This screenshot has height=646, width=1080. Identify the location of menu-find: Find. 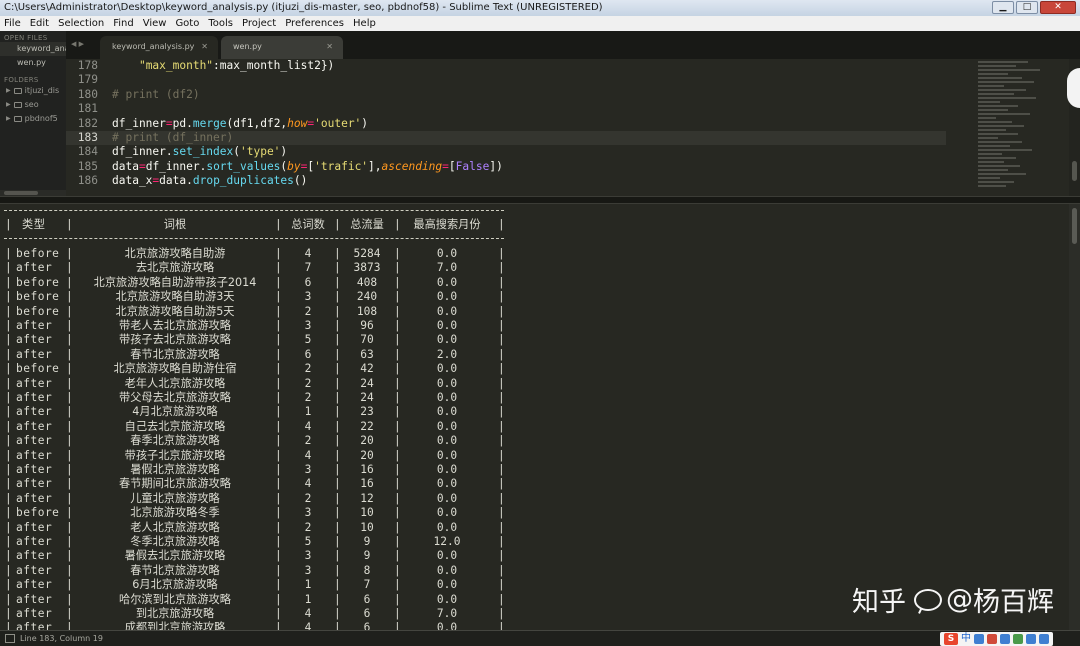
(124, 23).